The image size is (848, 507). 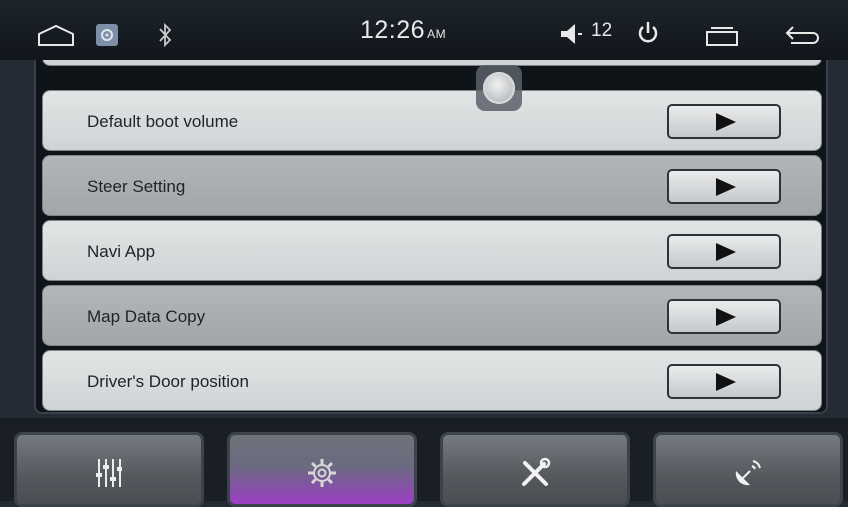 What do you see at coordinates (432, 315) in the screenshot?
I see `list-item-map-data-copy: Map Data Copy` at bounding box center [432, 315].